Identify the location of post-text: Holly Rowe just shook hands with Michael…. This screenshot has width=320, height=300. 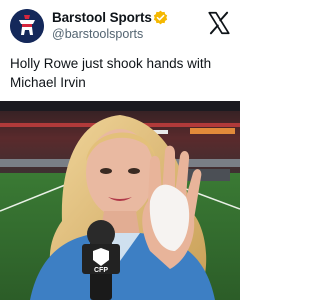
(111, 73).